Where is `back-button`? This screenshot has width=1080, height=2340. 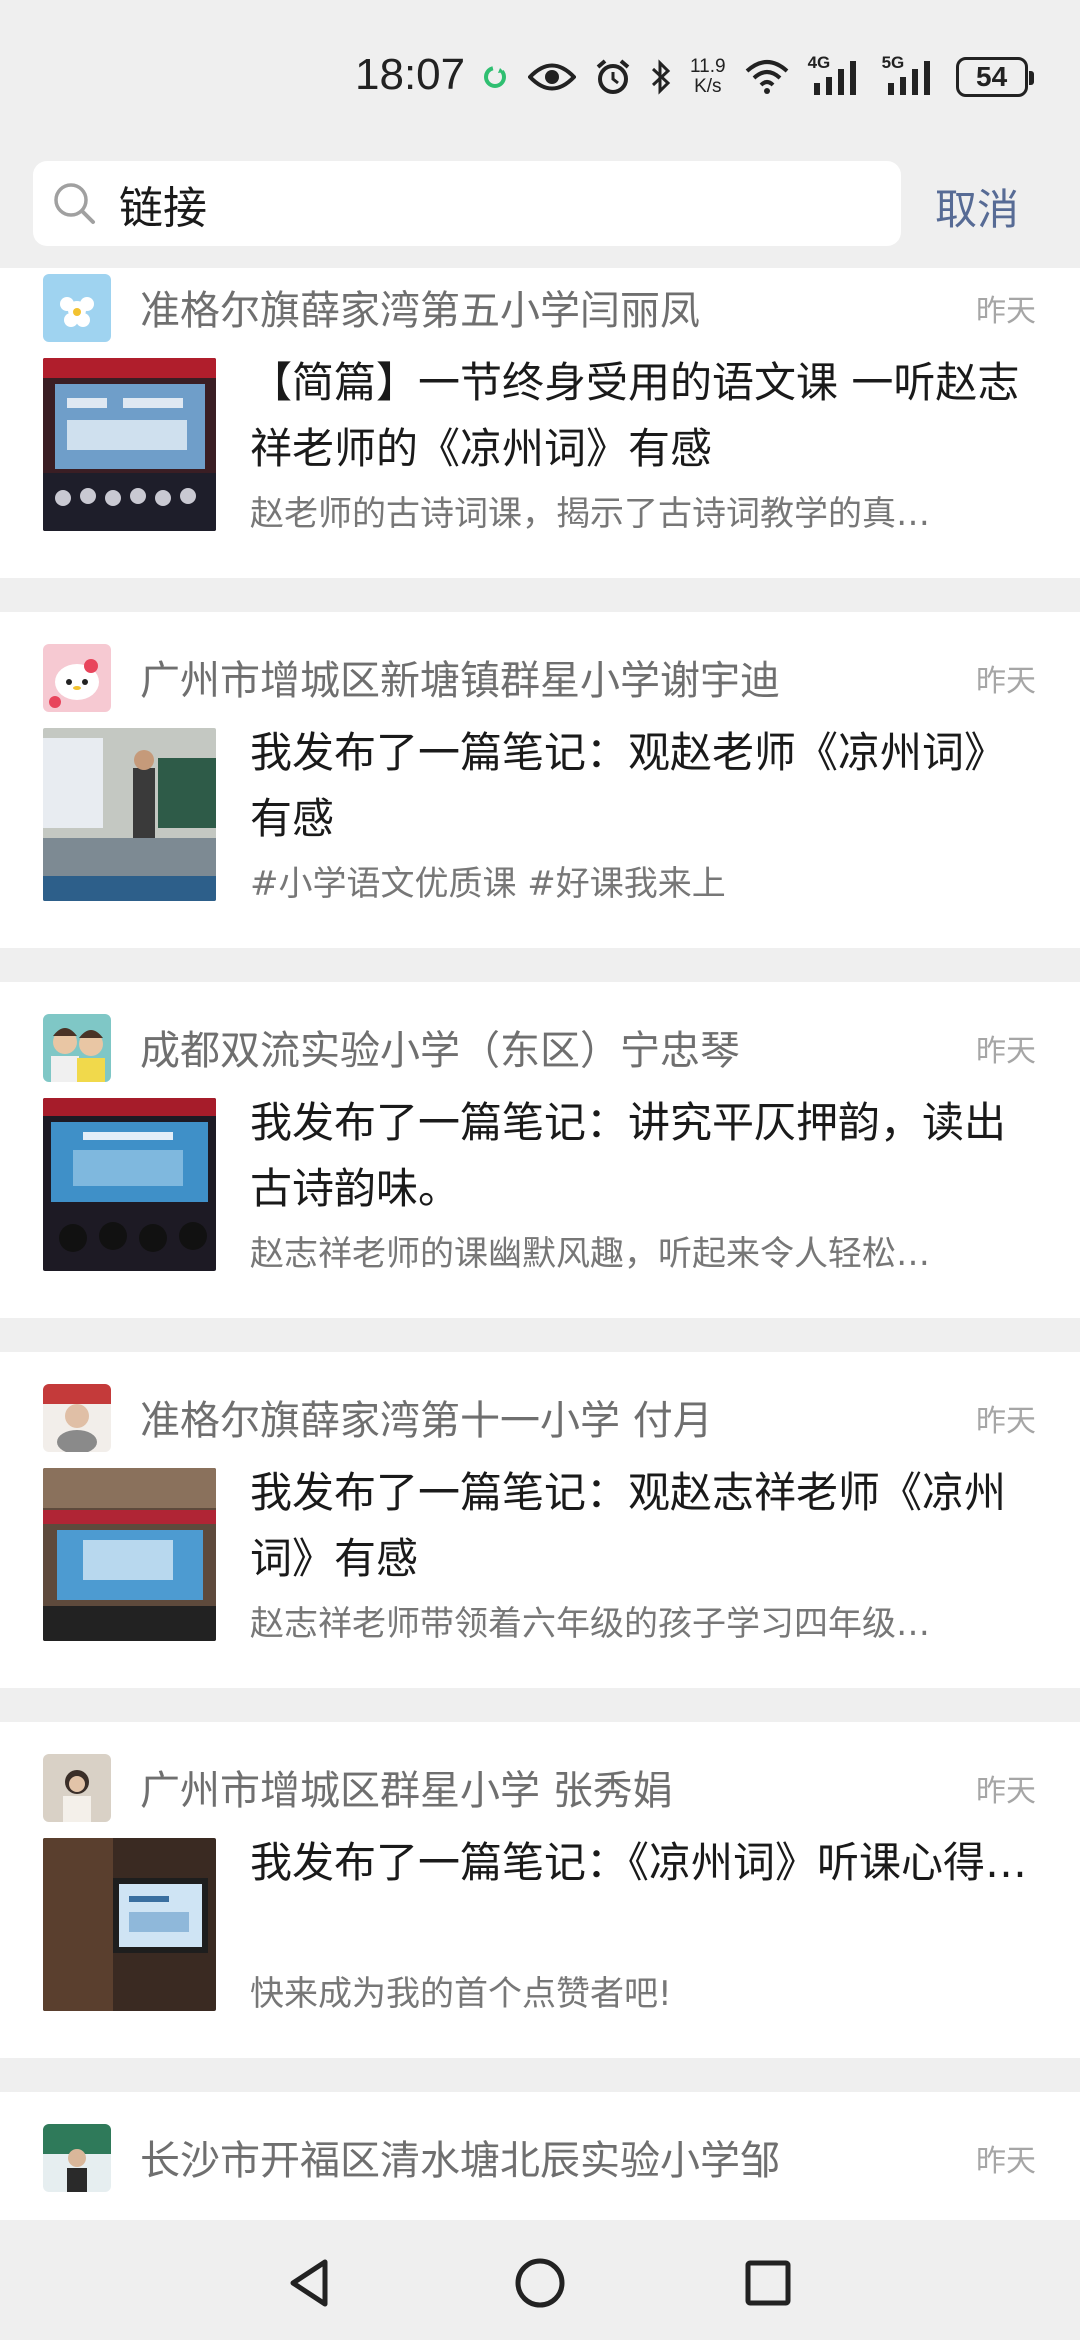
back-button is located at coordinates (310, 2283).